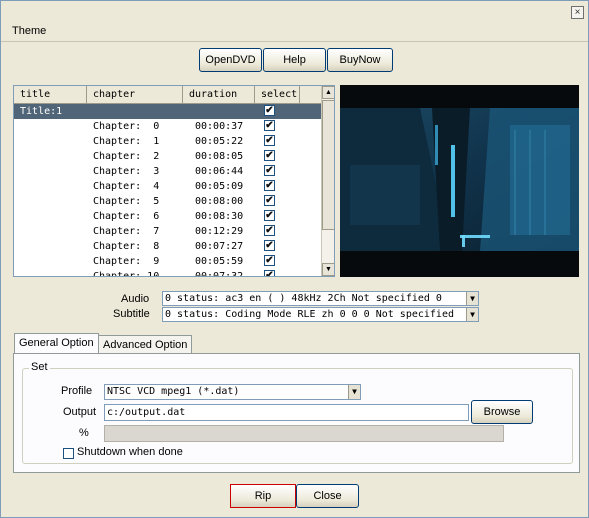 This screenshot has width=589, height=518. I want to click on tab-advanced-option: Advanced Option, so click(145, 345).